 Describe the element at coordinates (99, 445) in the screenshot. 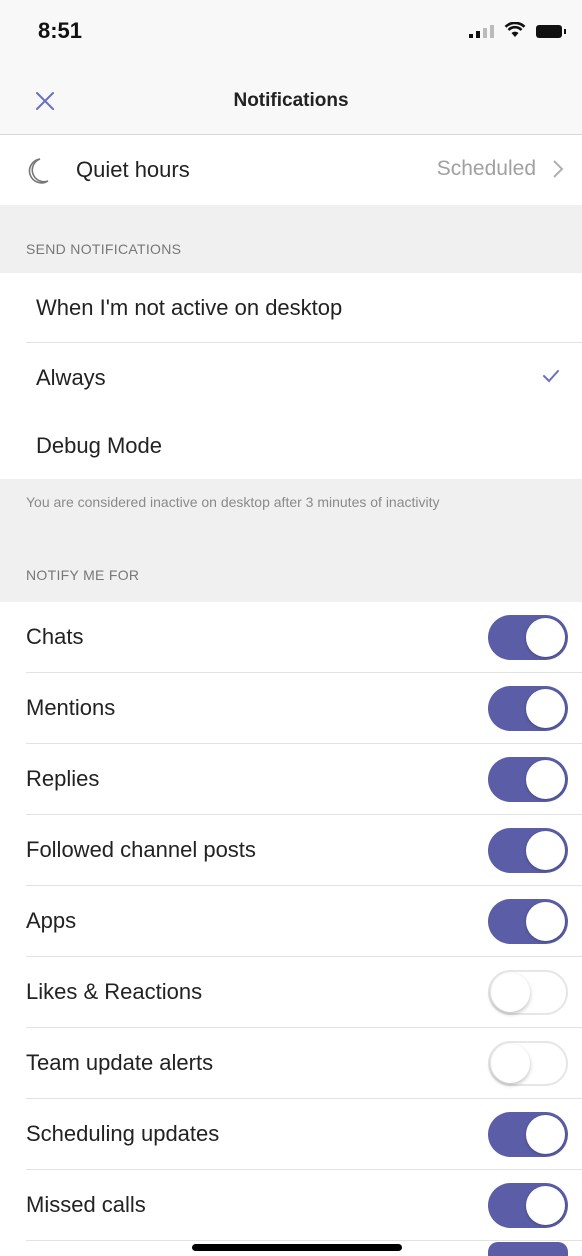

I see `option-label: Debug Mode` at that location.